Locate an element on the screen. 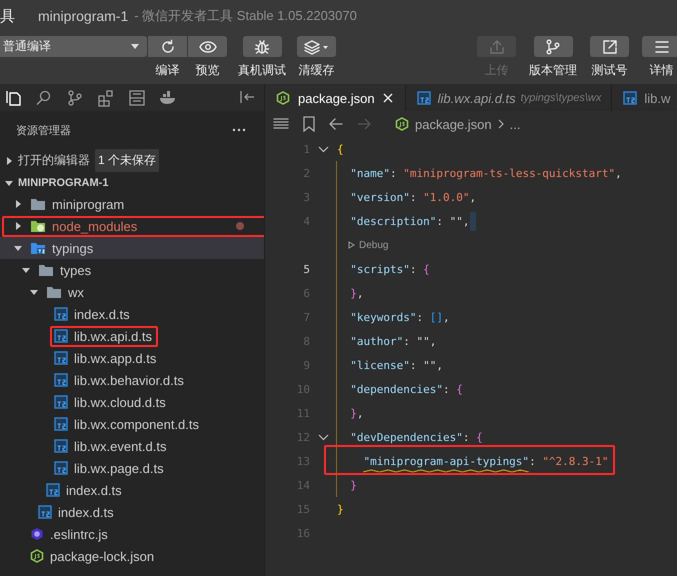 This screenshot has width=677, height=576. preview-button is located at coordinates (207, 46).